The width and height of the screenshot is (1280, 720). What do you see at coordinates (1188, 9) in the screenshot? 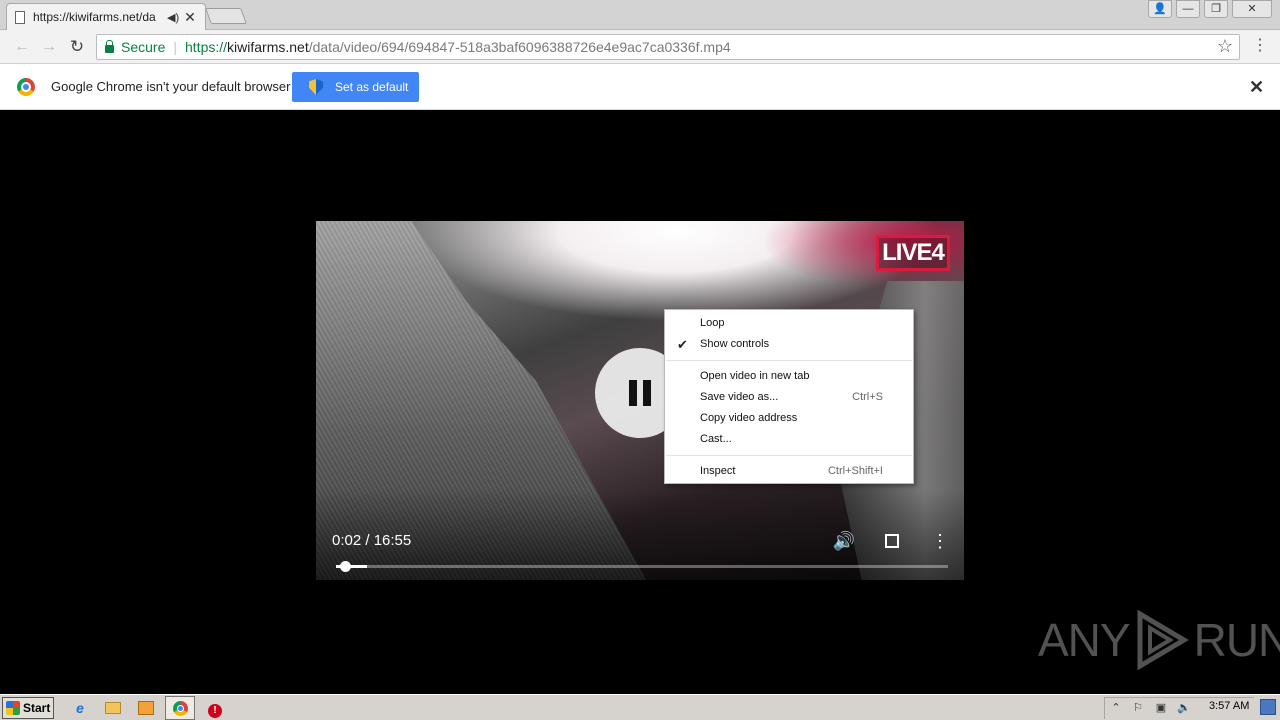
I see `minimize-button: —` at bounding box center [1188, 9].